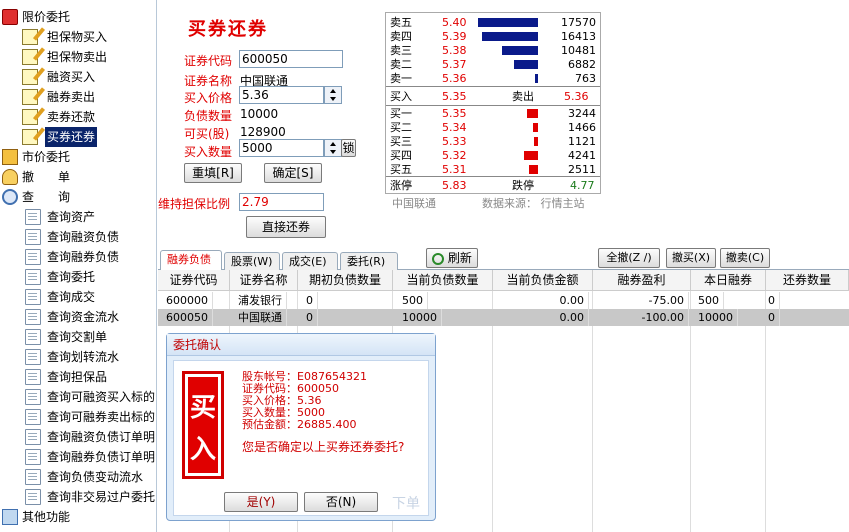  What do you see at coordinates (503, 317) in the screenshot?
I see `table-row-selected: 600050 中国联通 0 10000 0.00 -100.00 10000 0` at bounding box center [503, 317].